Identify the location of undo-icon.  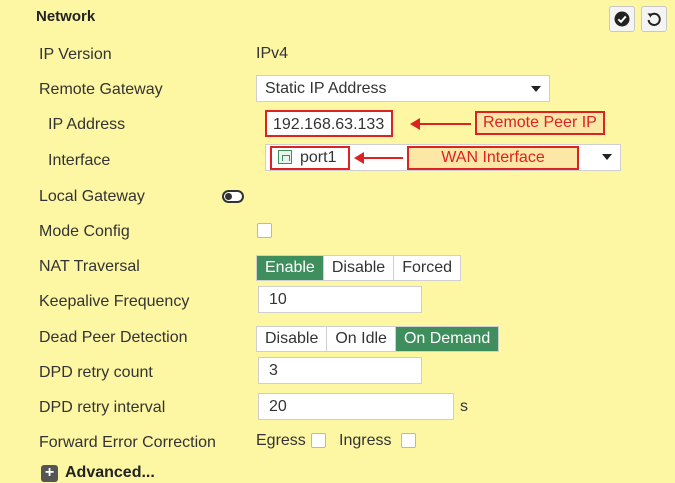
(654, 19).